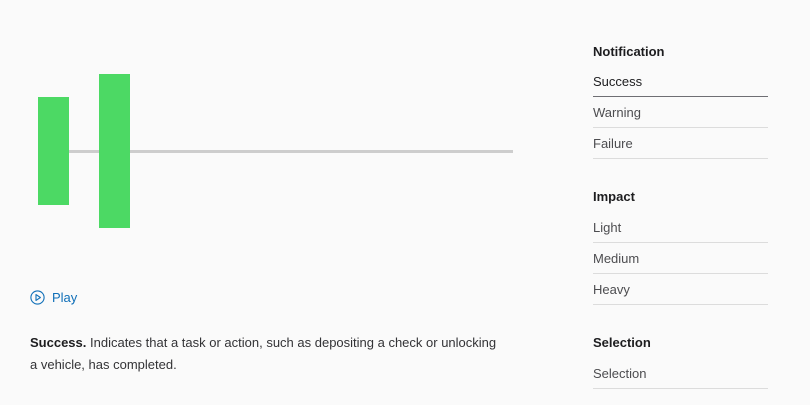  I want to click on nav-item-selection: Selection, so click(680, 373).